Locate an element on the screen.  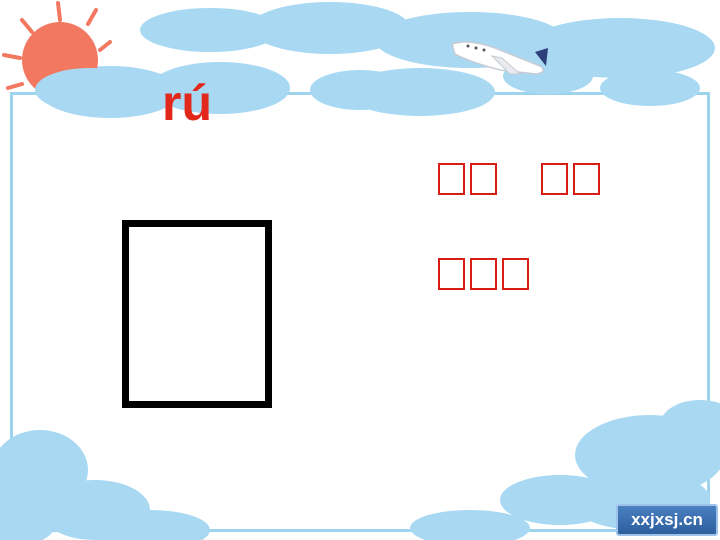
site-watermark: xxjxsj.cn is located at coordinates (667, 520).